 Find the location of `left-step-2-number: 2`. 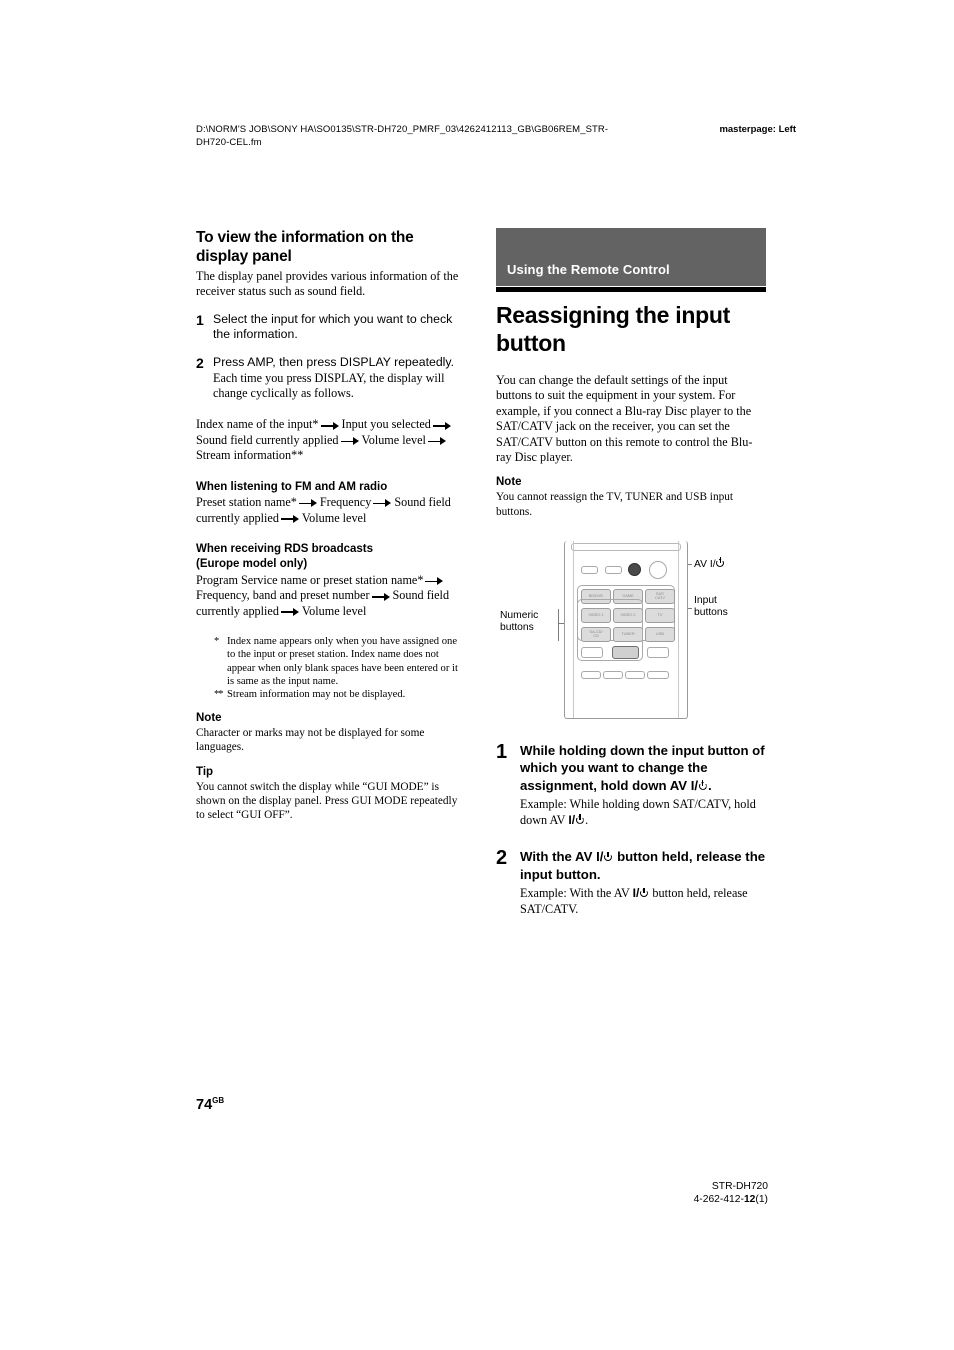

left-step-2-number: 2 is located at coordinates (200, 363).